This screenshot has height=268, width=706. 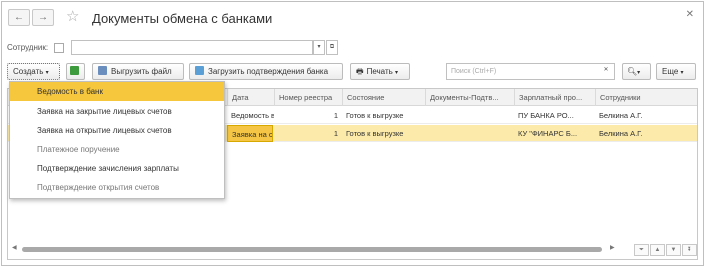 What do you see at coordinates (141, 71) in the screenshot?
I see `export-file-label: Выгрузить файл` at bounding box center [141, 71].